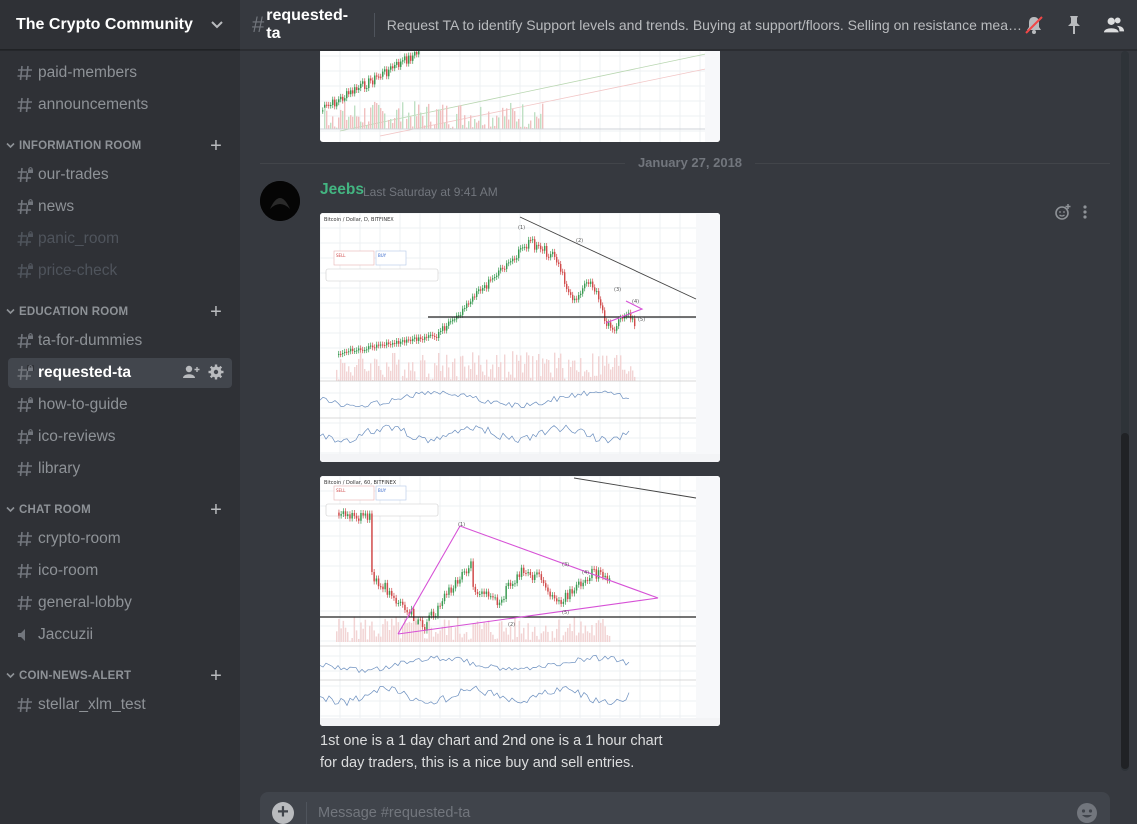  Describe the element at coordinates (341, 255) in the screenshot. I see `sell-label: SELL` at that location.